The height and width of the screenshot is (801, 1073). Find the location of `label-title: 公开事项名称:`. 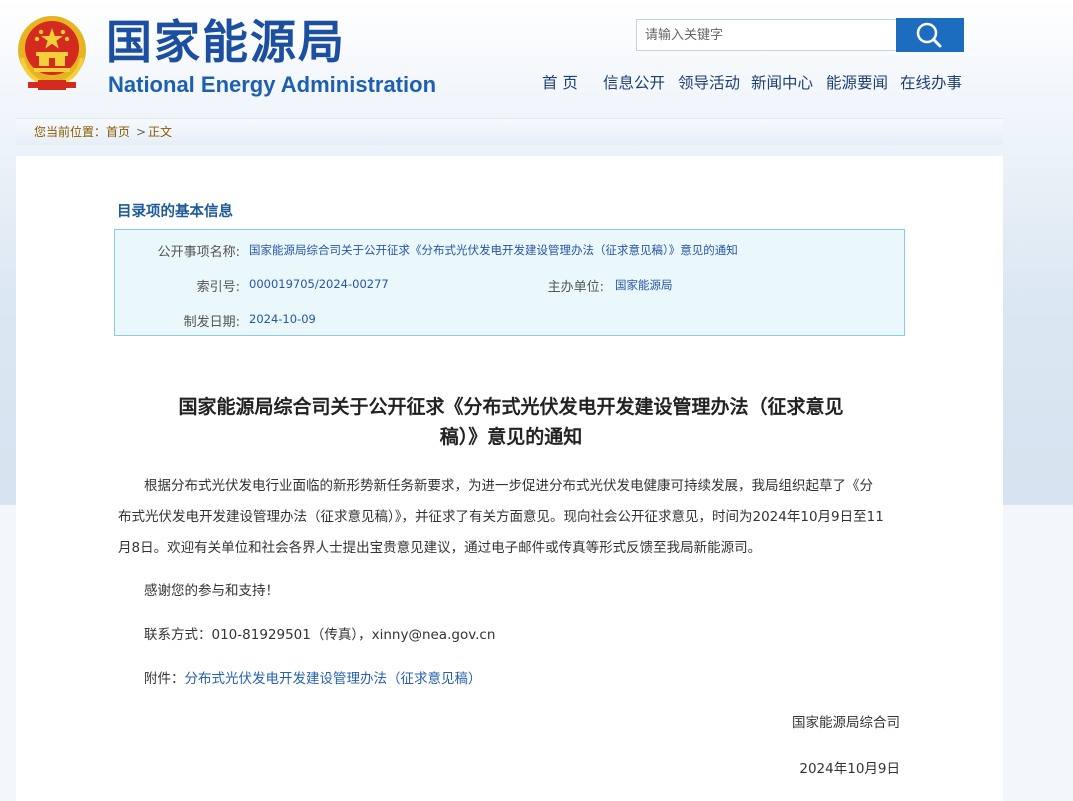

label-title: 公开事项名称: is located at coordinates (198, 252).